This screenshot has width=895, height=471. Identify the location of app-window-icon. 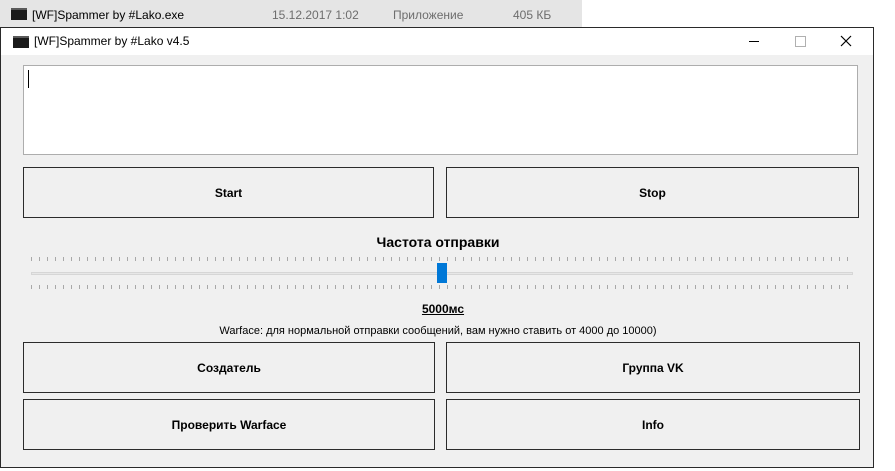
(21, 42).